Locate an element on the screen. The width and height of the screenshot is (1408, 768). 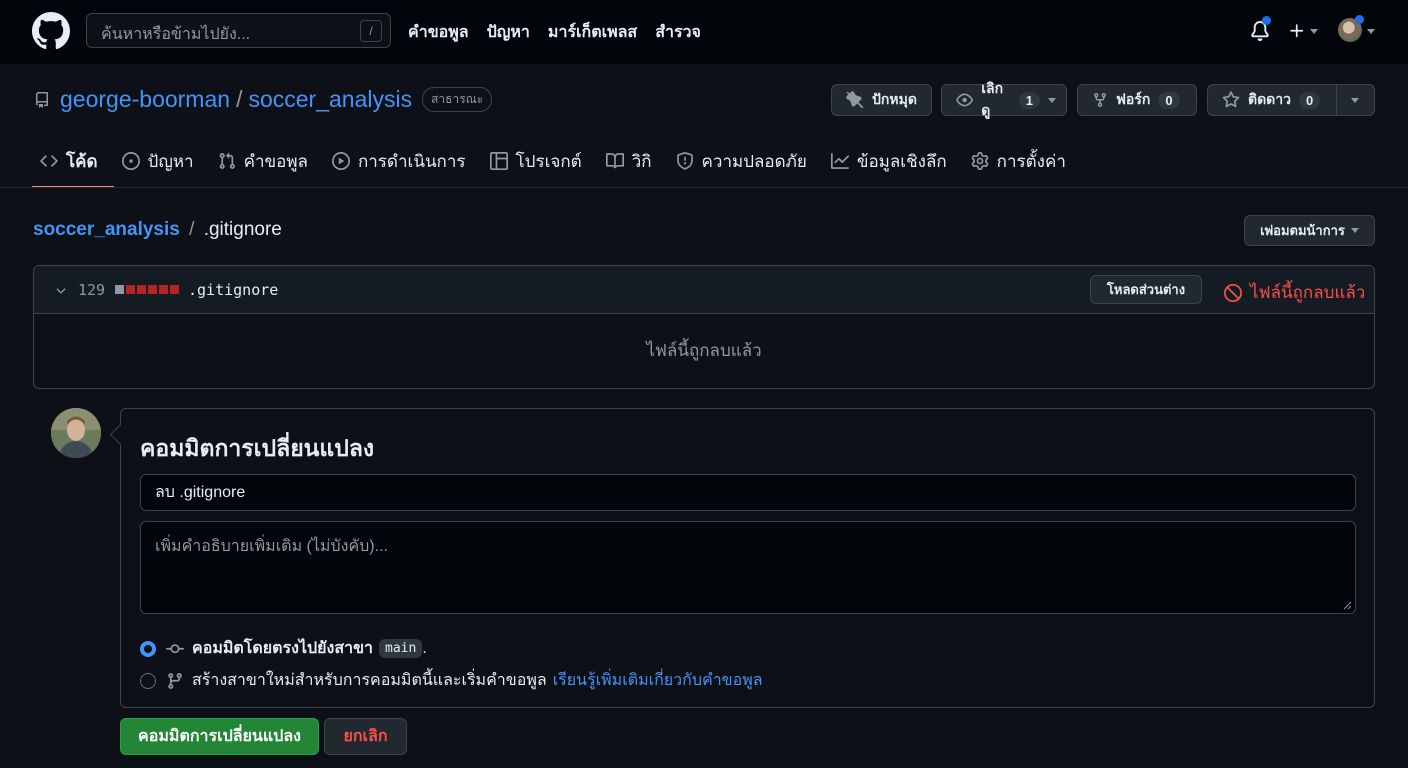
commit-direct-label: คอมมิตโดยตรงไปยังสาขา is located at coordinates (283, 648).